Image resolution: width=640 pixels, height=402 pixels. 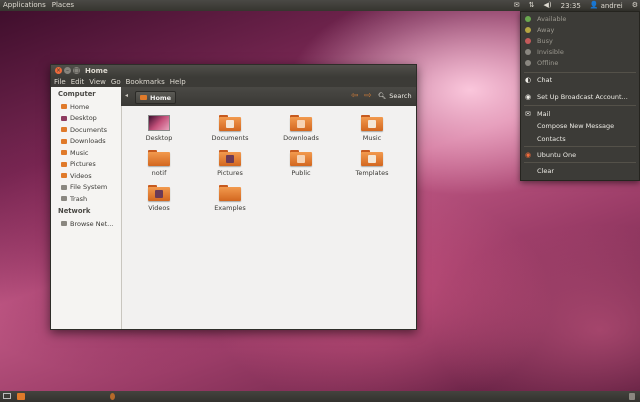 What do you see at coordinates (268, 96) in the screenshot?
I see `location-toolbar: ◂ Home ⇦ ⇨ 🔍︎ Search` at bounding box center [268, 96].